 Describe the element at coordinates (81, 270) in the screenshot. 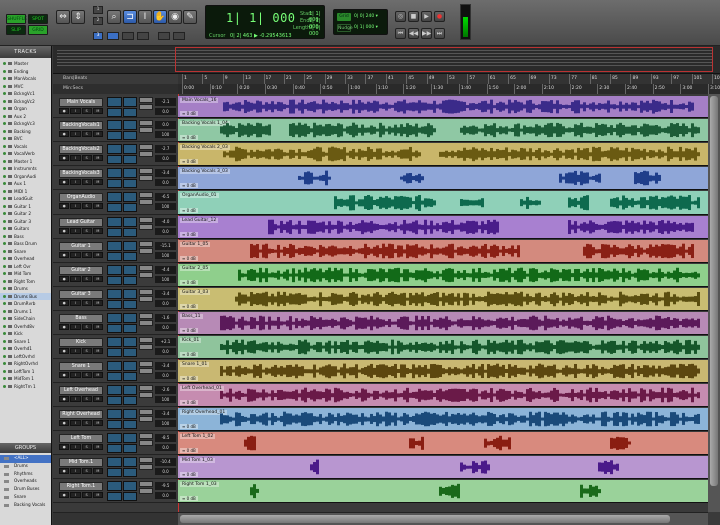

I see `track-name-button: Guitar 2` at that location.